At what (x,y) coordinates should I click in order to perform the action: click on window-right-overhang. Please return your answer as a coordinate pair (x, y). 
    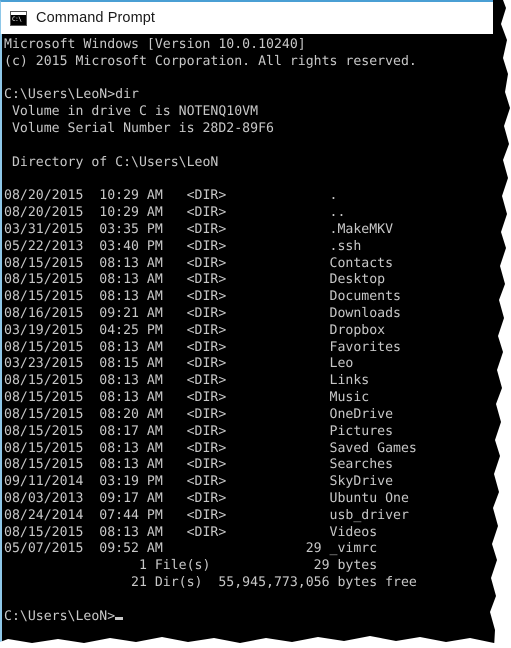
    Looking at the image, I should click on (500, 324).